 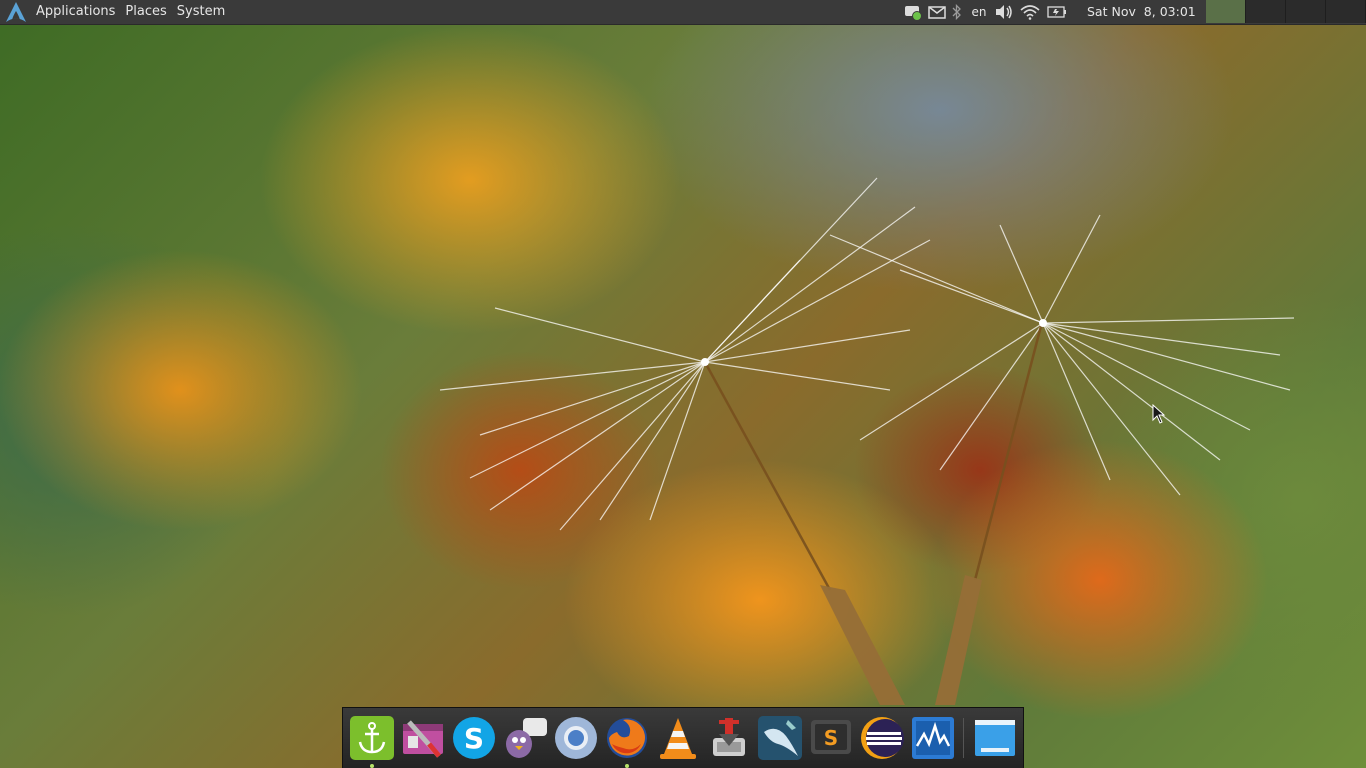 I want to click on dock: S S, so click(x=683, y=737).